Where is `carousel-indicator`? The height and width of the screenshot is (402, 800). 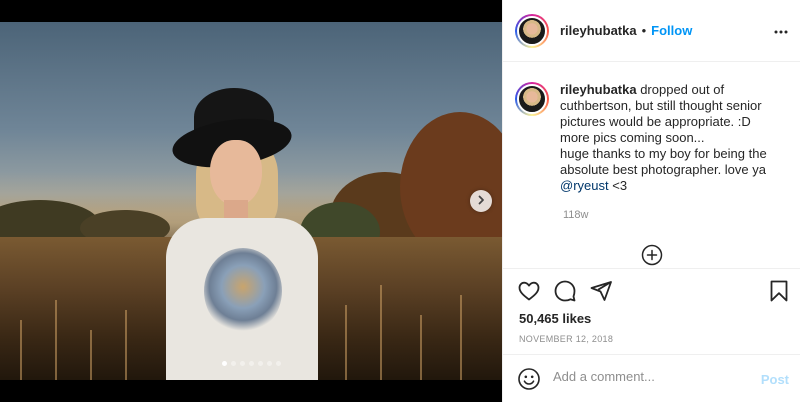
carousel-indicator is located at coordinates (251, 363).